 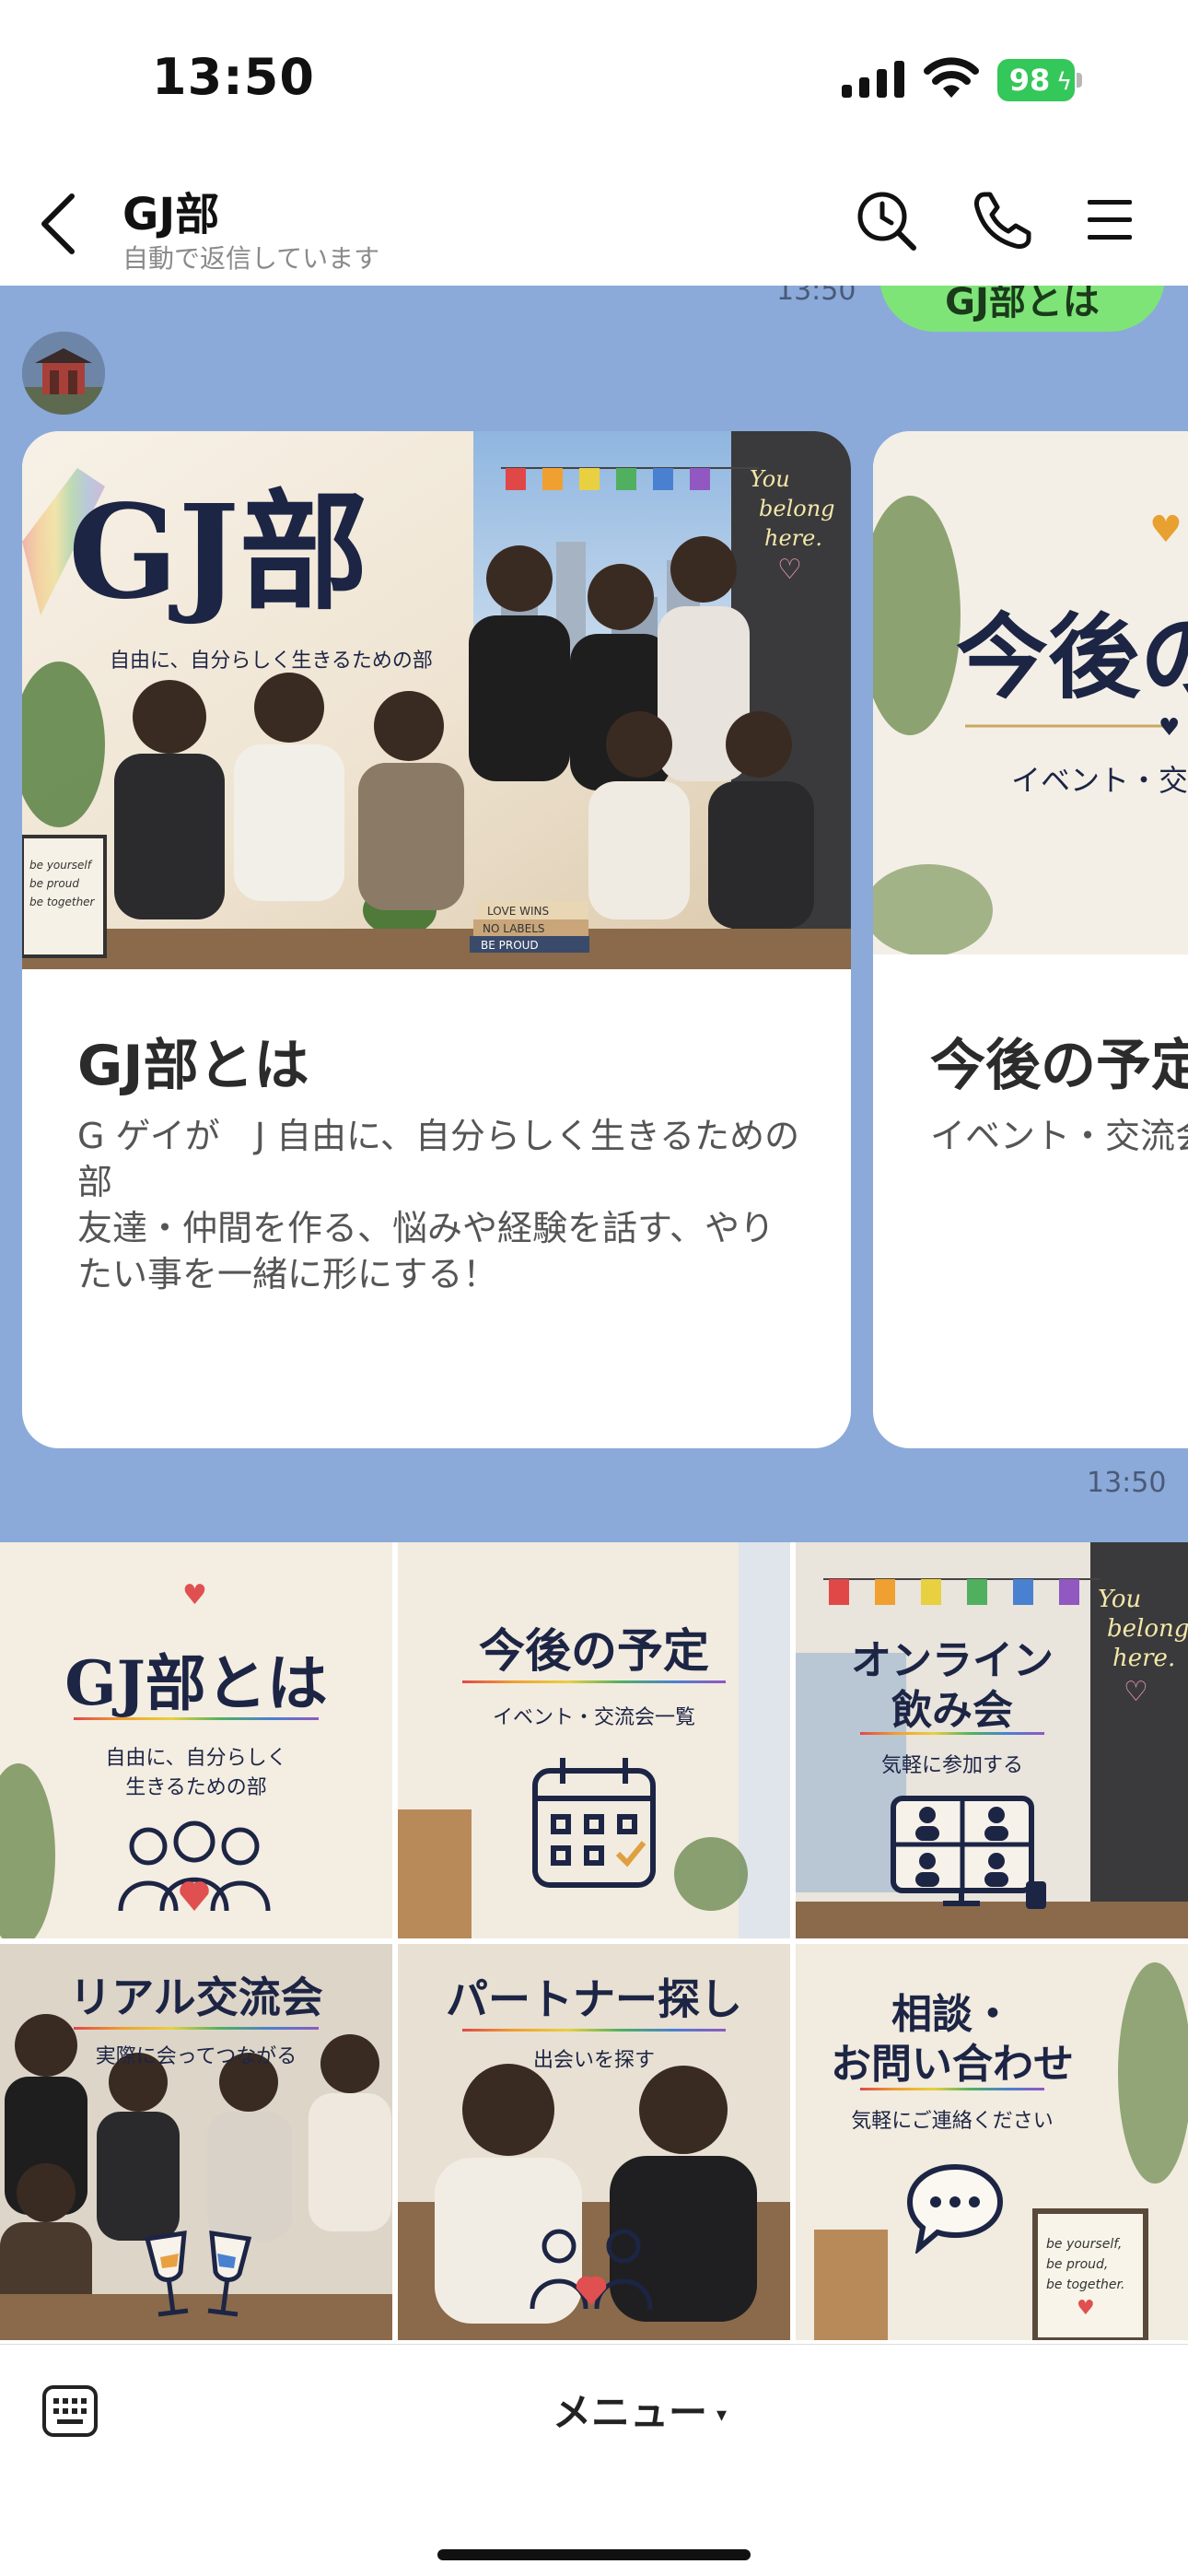 What do you see at coordinates (194, 1866) in the screenshot?
I see `people-icon` at bounding box center [194, 1866].